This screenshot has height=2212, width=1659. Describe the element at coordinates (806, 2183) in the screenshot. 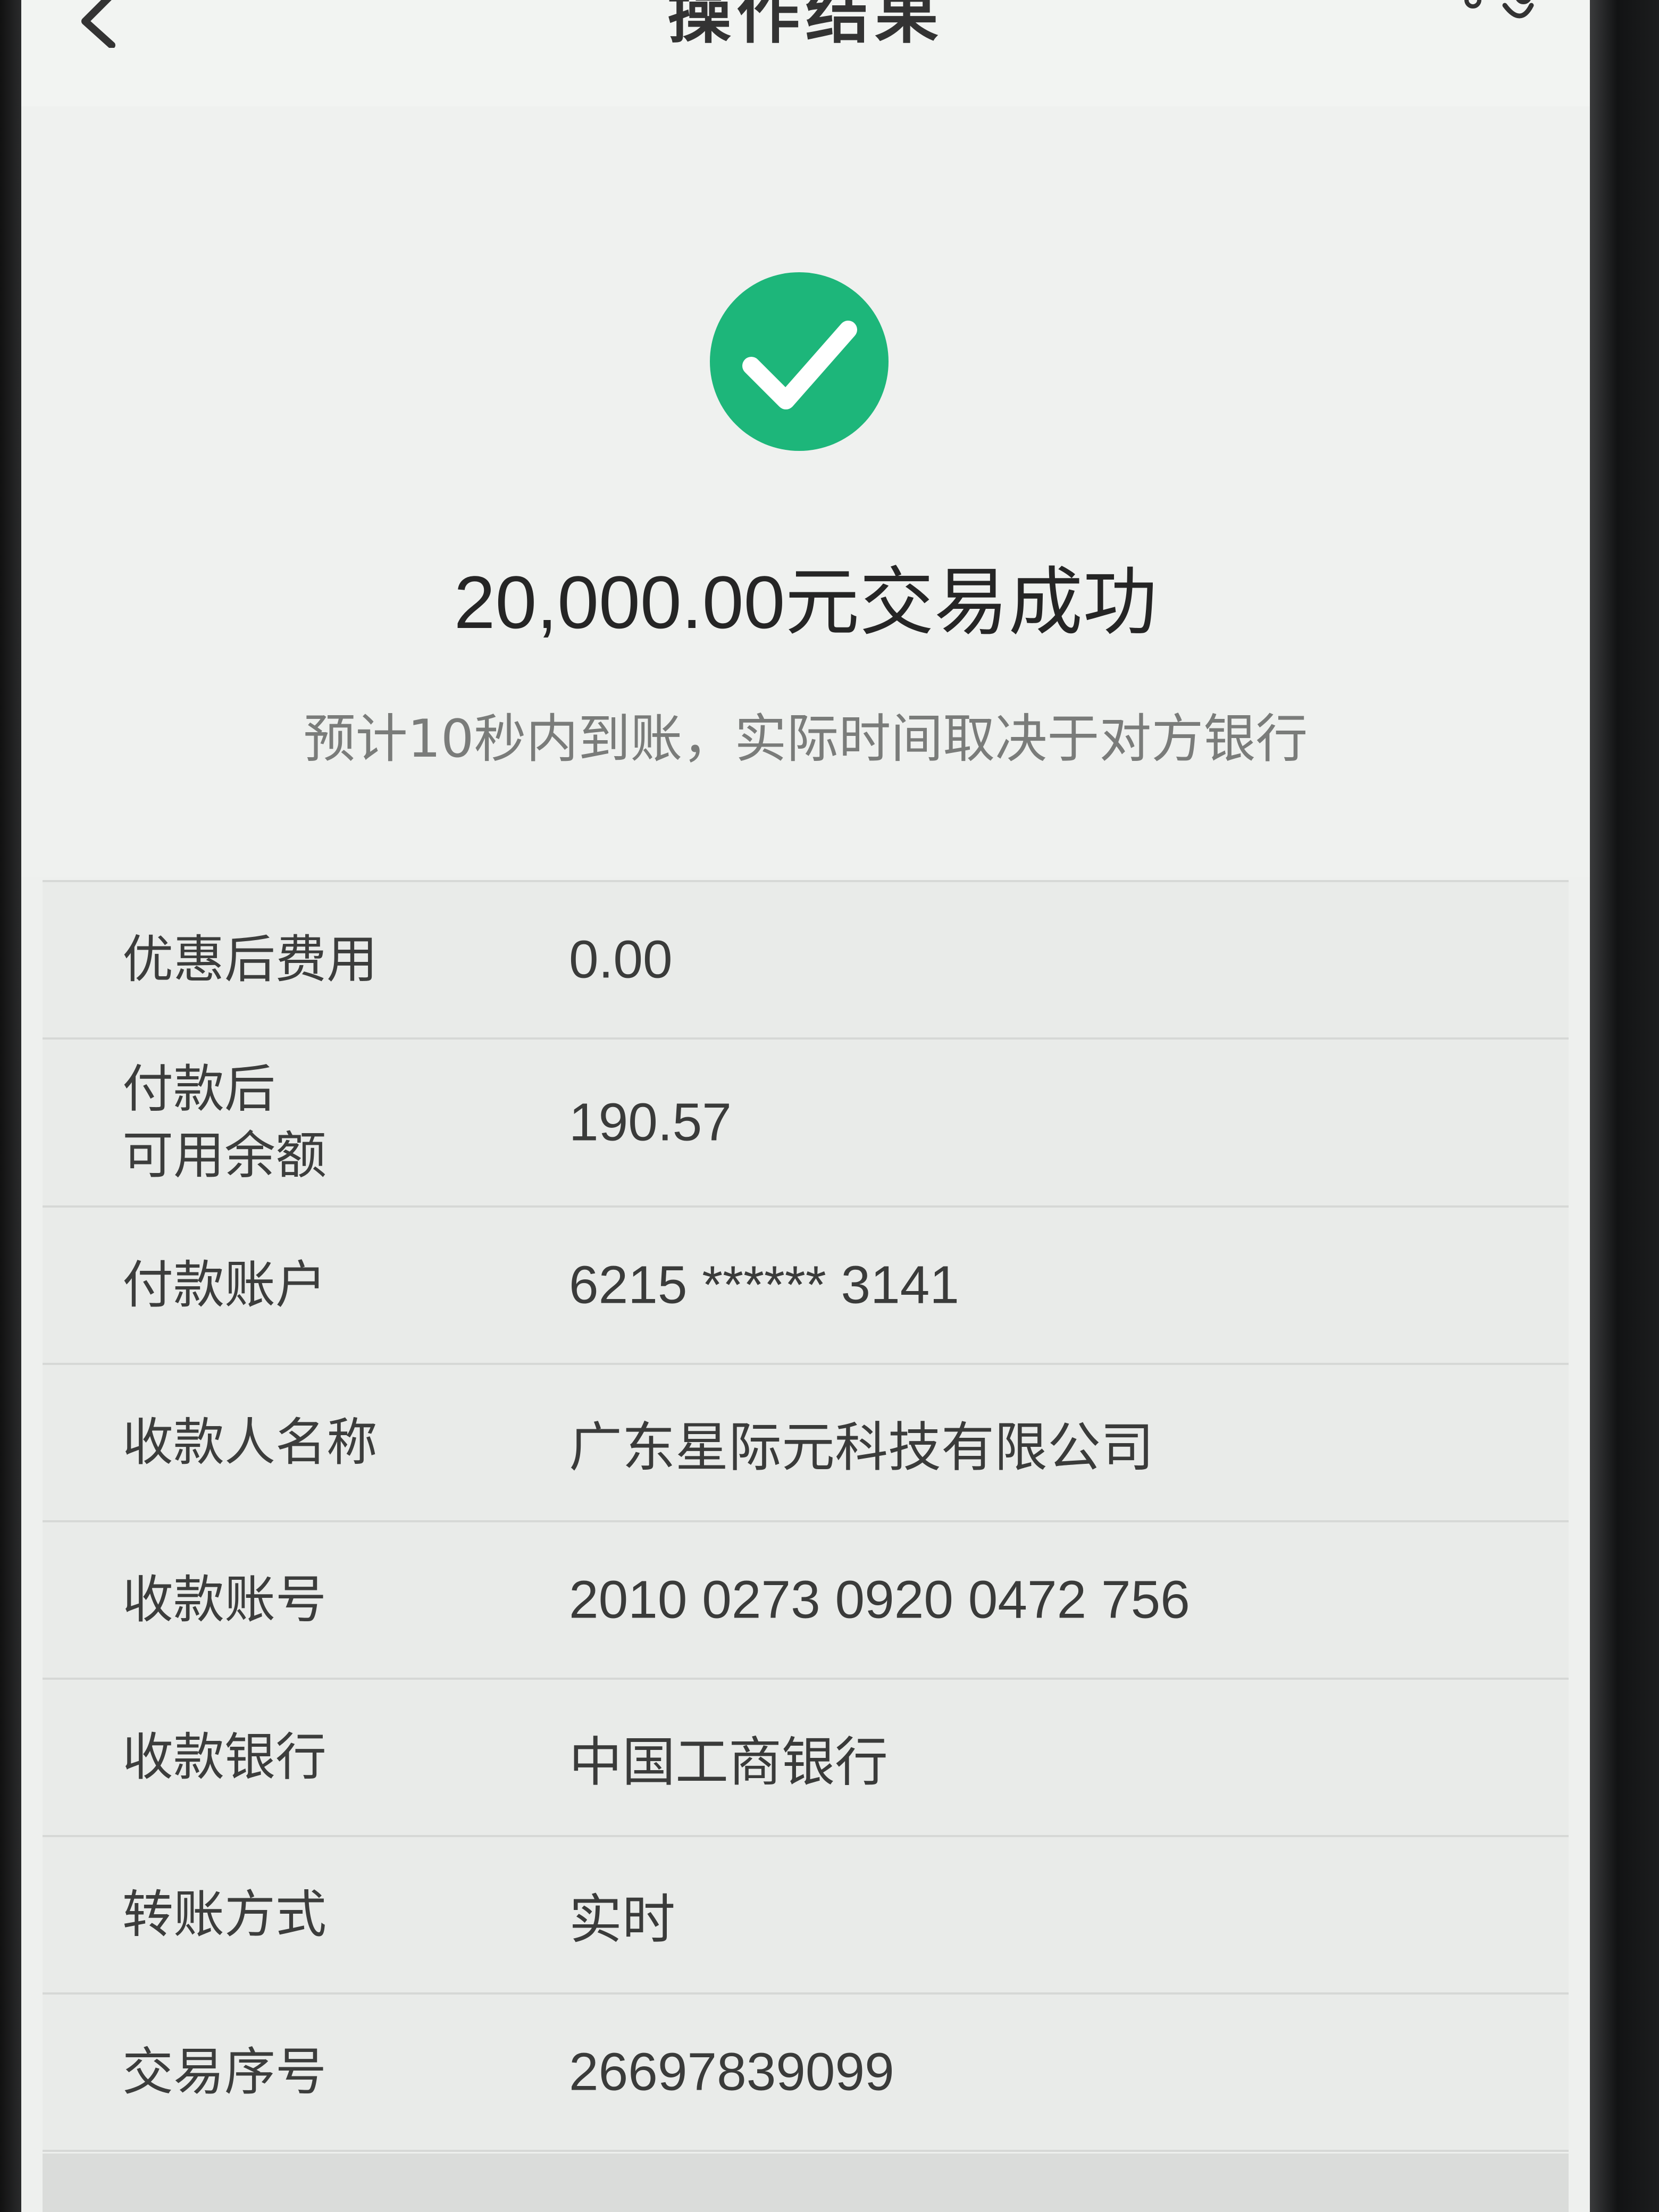

I see `footer-divider` at that location.